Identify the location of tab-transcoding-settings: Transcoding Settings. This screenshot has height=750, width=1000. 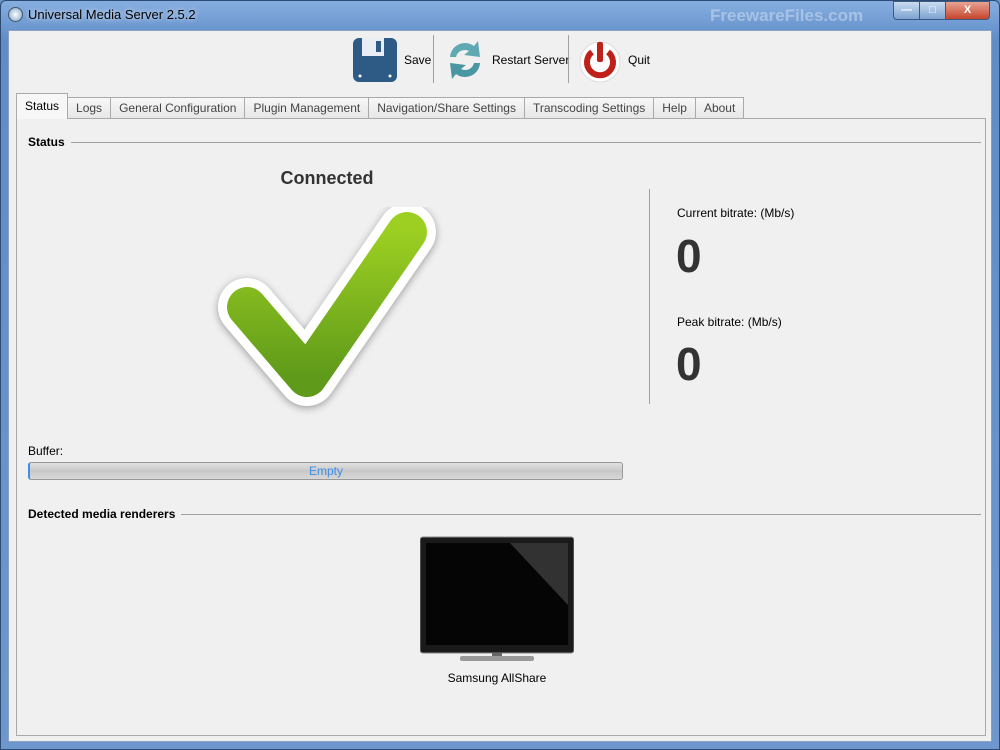
(589, 108).